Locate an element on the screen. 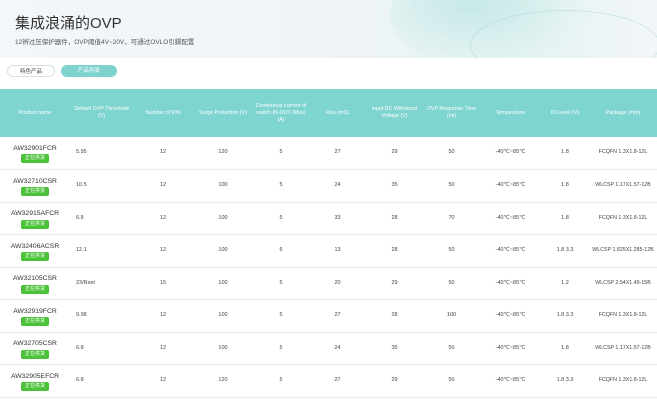 Image resolution: width=657 pixels, height=399 pixels. cell-ron: 20 is located at coordinates (337, 282).